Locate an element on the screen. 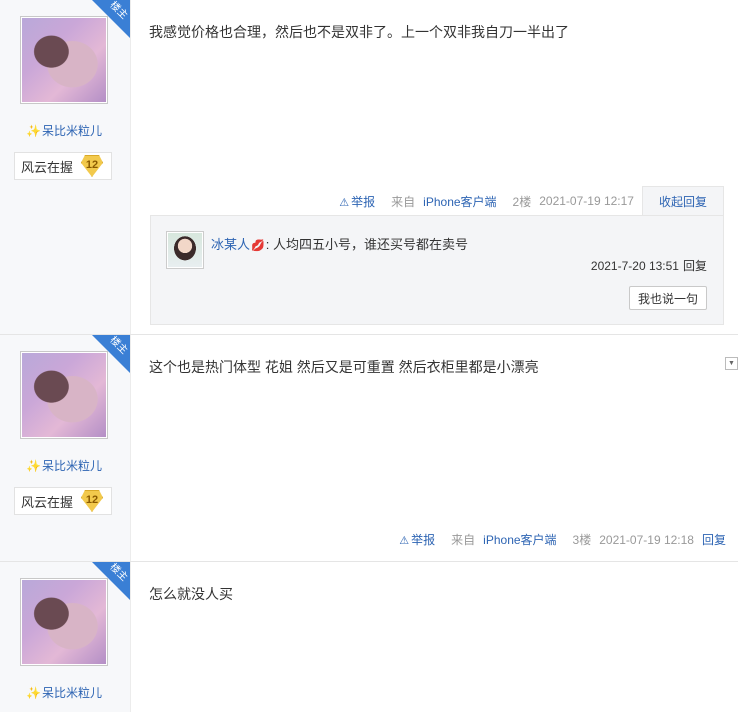 The height and width of the screenshot is (712, 738). post-content: 我感觉价格也合理，然后也不是双非了。上一个双非我自刀一半出了 is located at coordinates (359, 32).